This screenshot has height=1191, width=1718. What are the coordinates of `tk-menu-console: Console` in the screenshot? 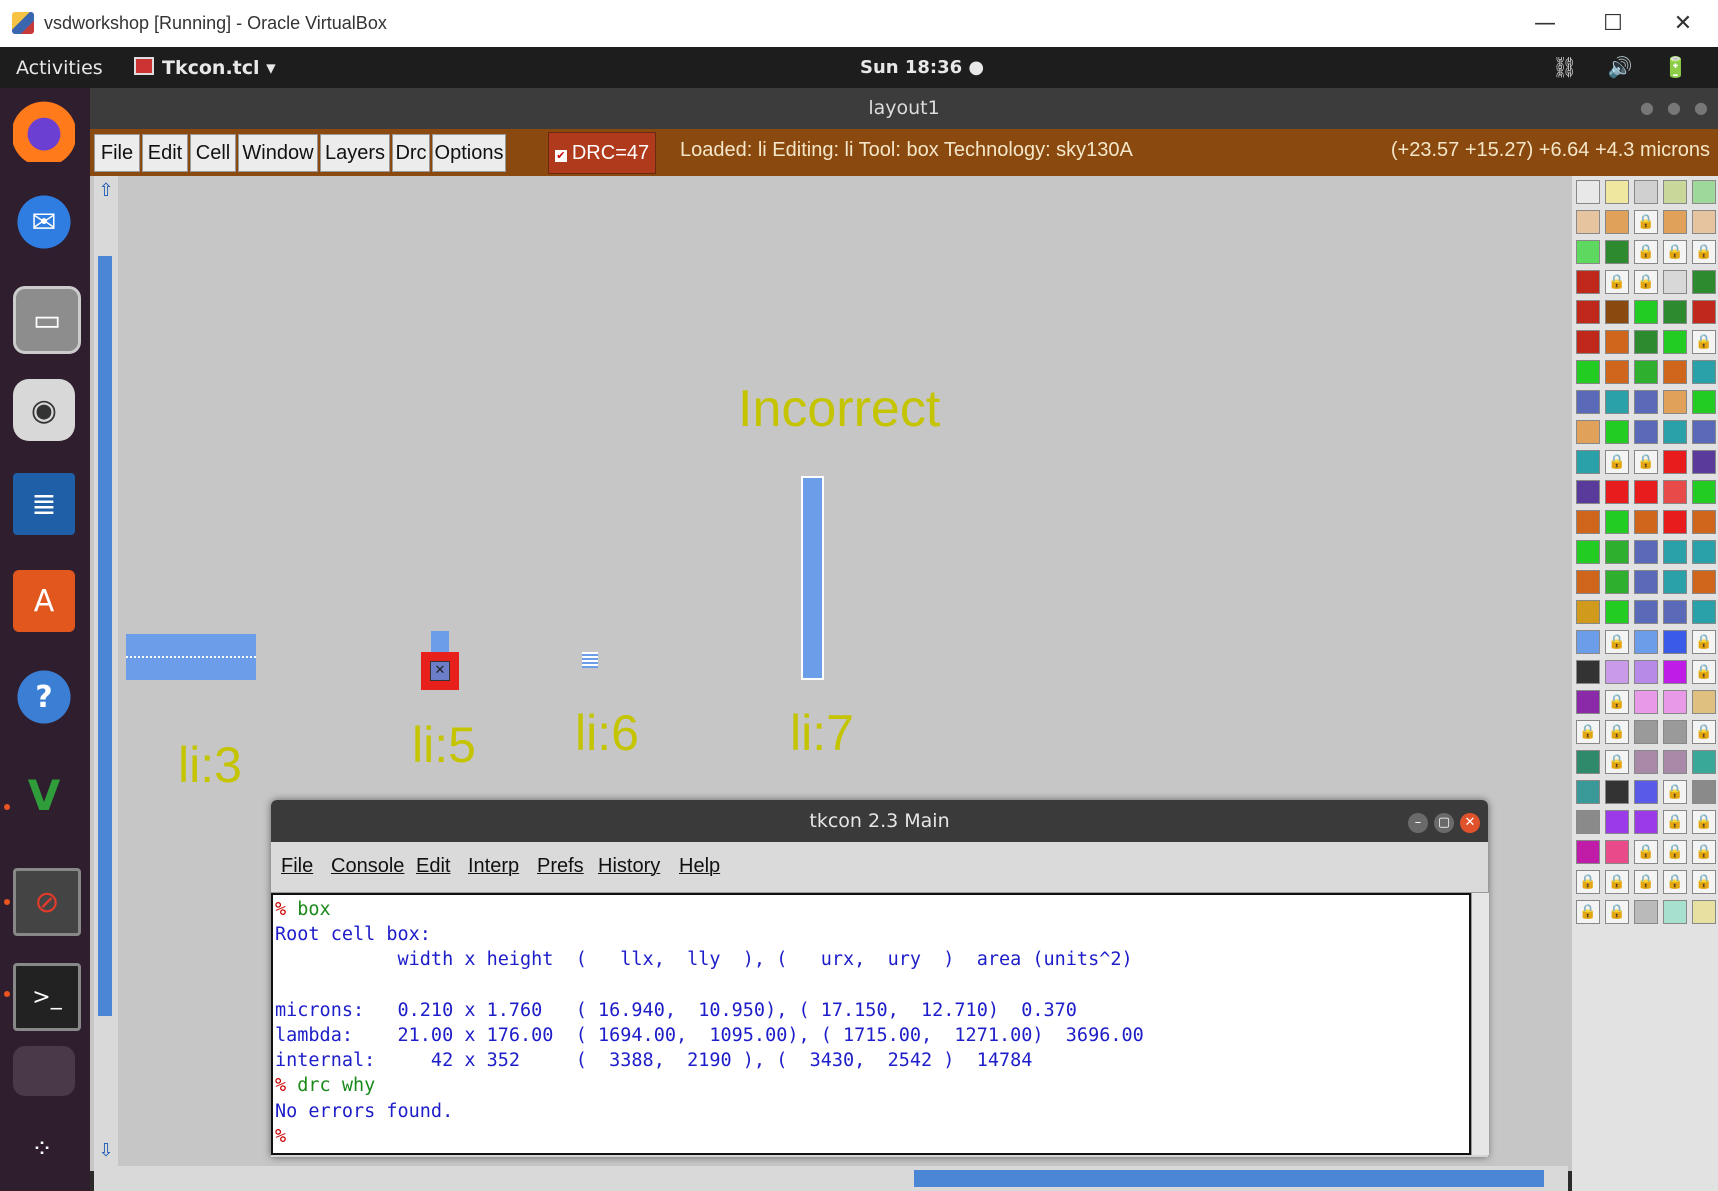 It's located at (367, 866).